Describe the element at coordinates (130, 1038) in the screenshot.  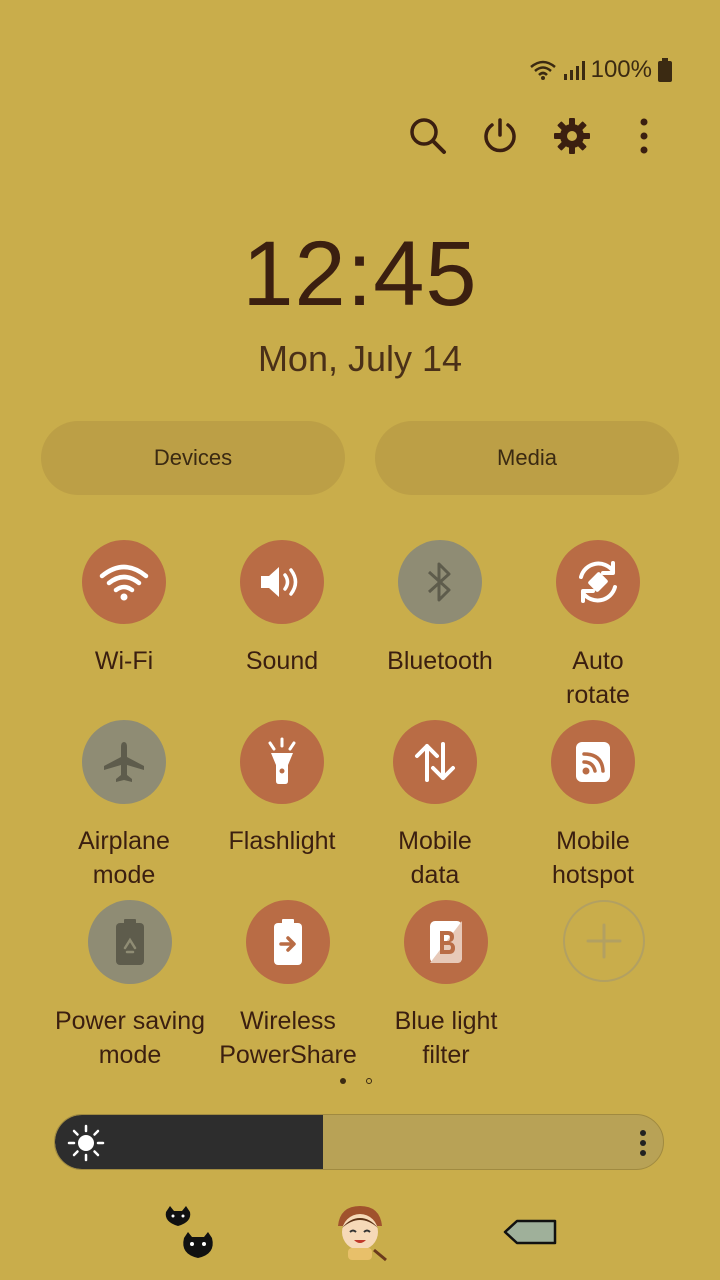
I see `tile-power-saving-label: Power saving mode` at that location.